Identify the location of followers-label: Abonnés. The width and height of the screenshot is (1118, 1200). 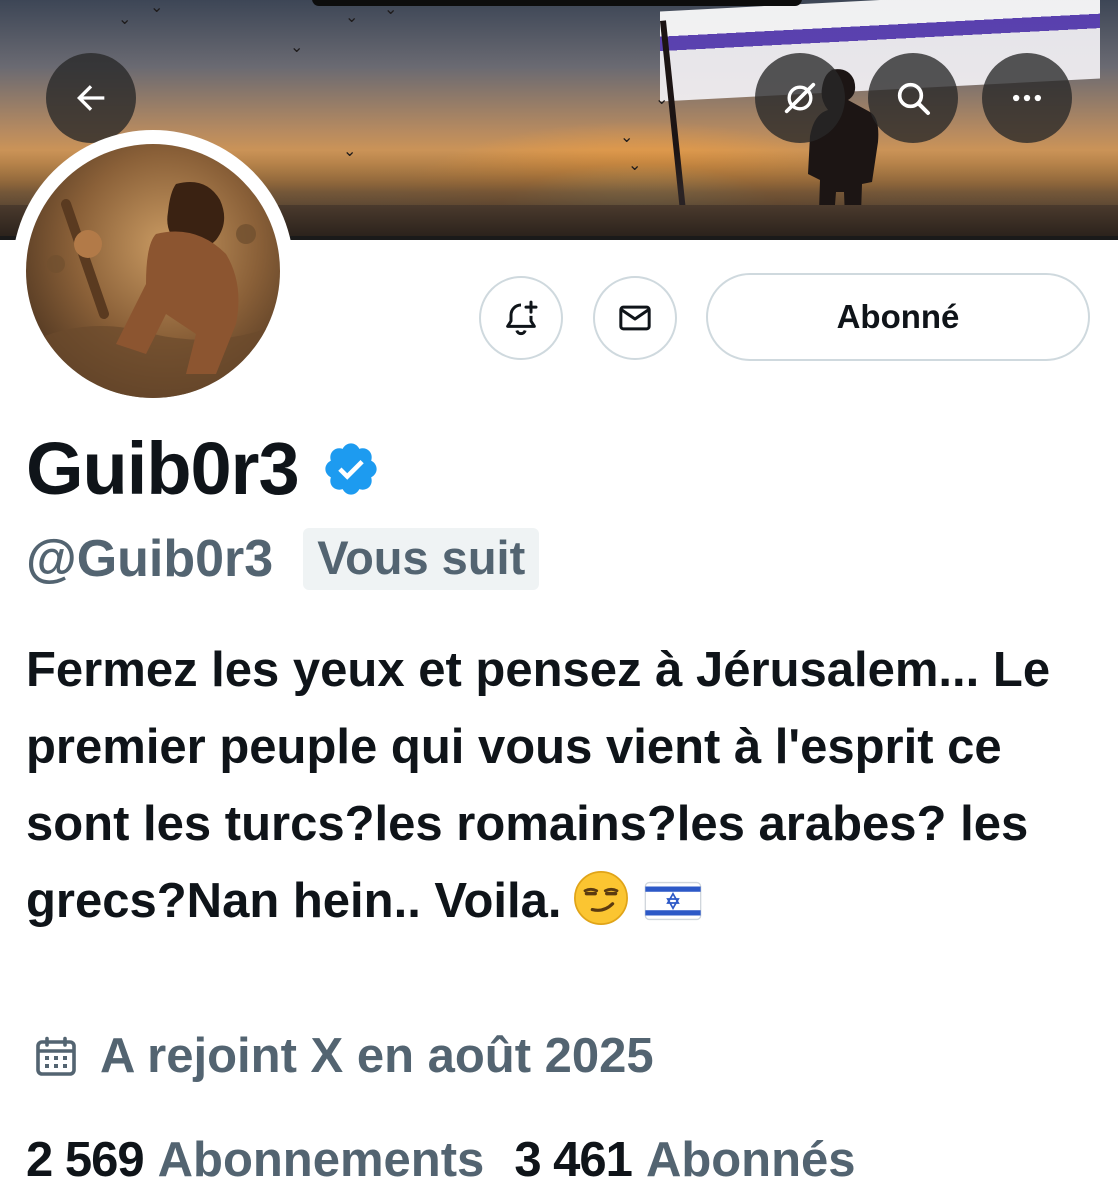
(750, 1160).